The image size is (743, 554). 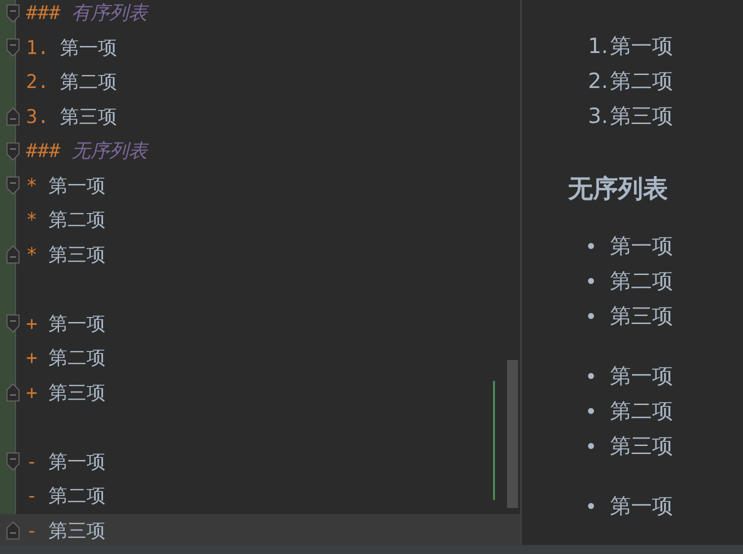 What do you see at coordinates (109, 13) in the screenshot?
I see `heading-text: 有序列表` at bounding box center [109, 13].